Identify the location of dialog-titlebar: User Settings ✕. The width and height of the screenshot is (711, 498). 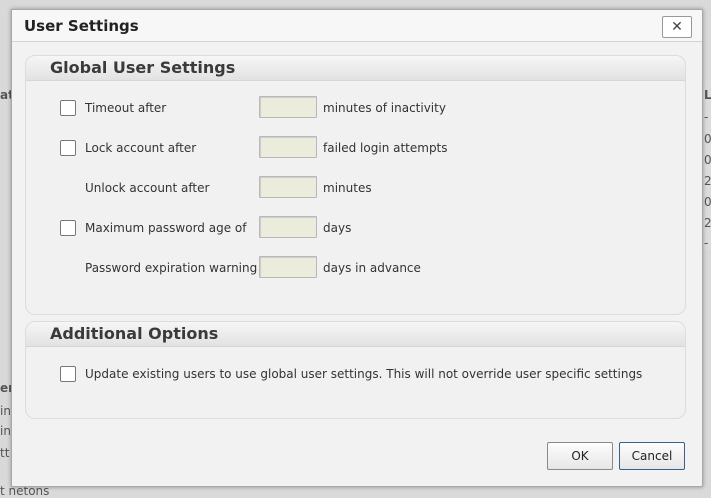
(357, 26).